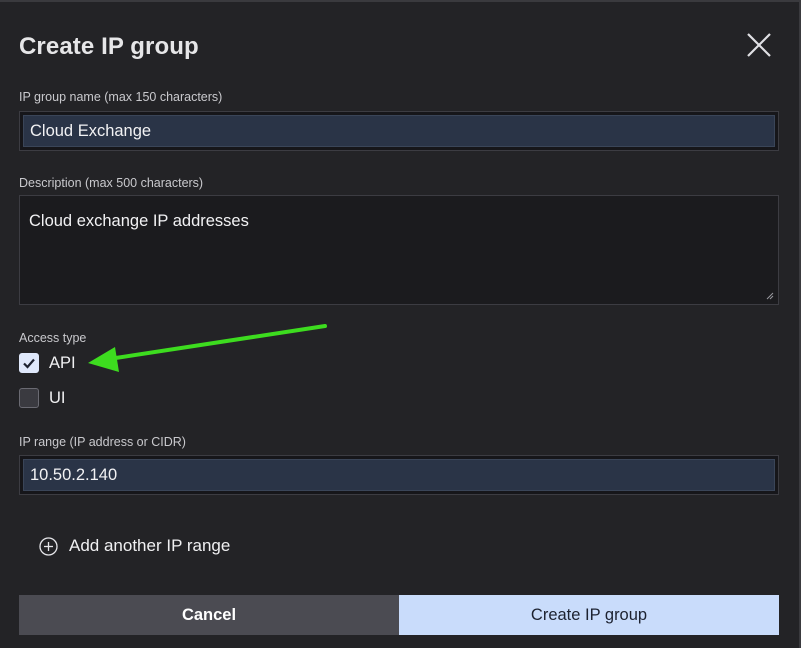  I want to click on add-ip-range-button: Add another IP range, so click(134, 546).